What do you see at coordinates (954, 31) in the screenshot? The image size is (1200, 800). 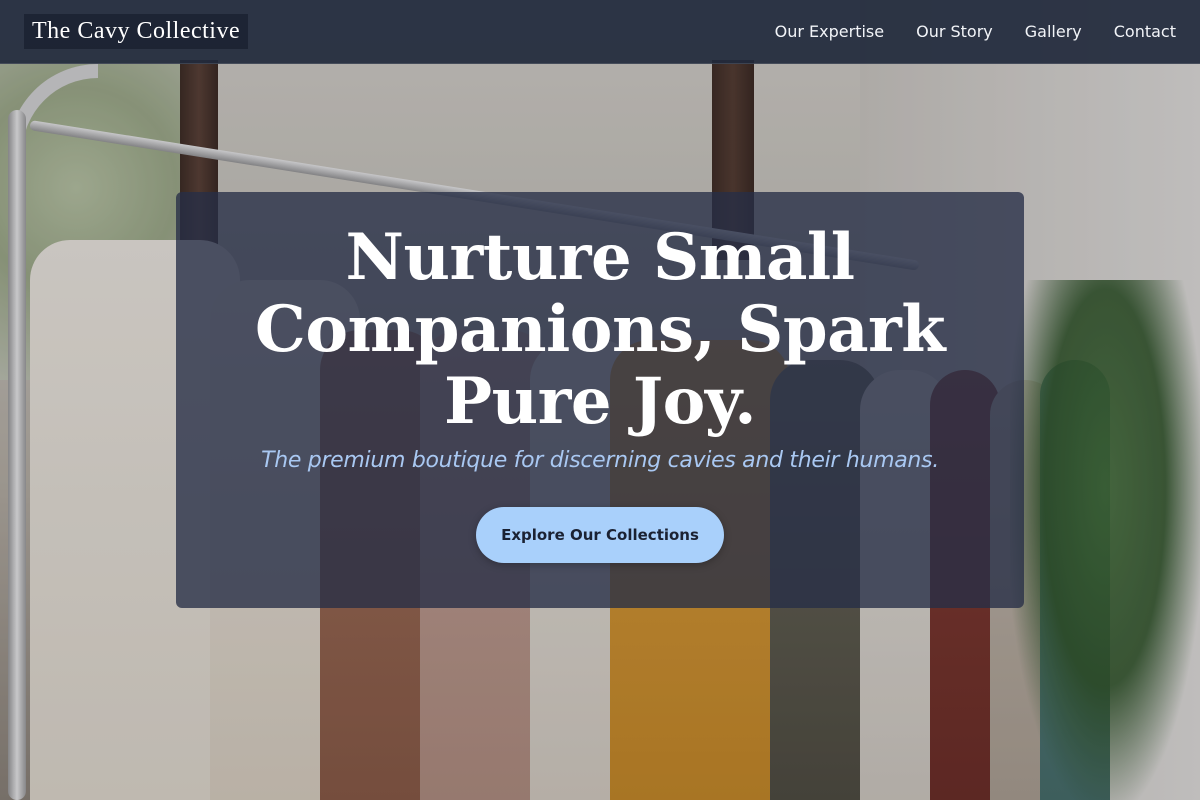 I see `nav-link-our-story: Our Story` at bounding box center [954, 31].